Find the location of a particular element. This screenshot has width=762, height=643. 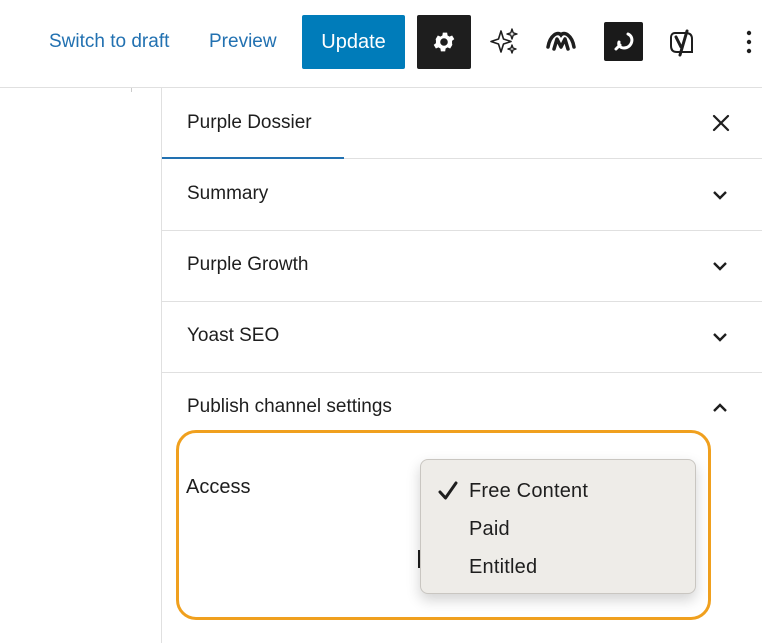

update-button: Update is located at coordinates (353, 42).